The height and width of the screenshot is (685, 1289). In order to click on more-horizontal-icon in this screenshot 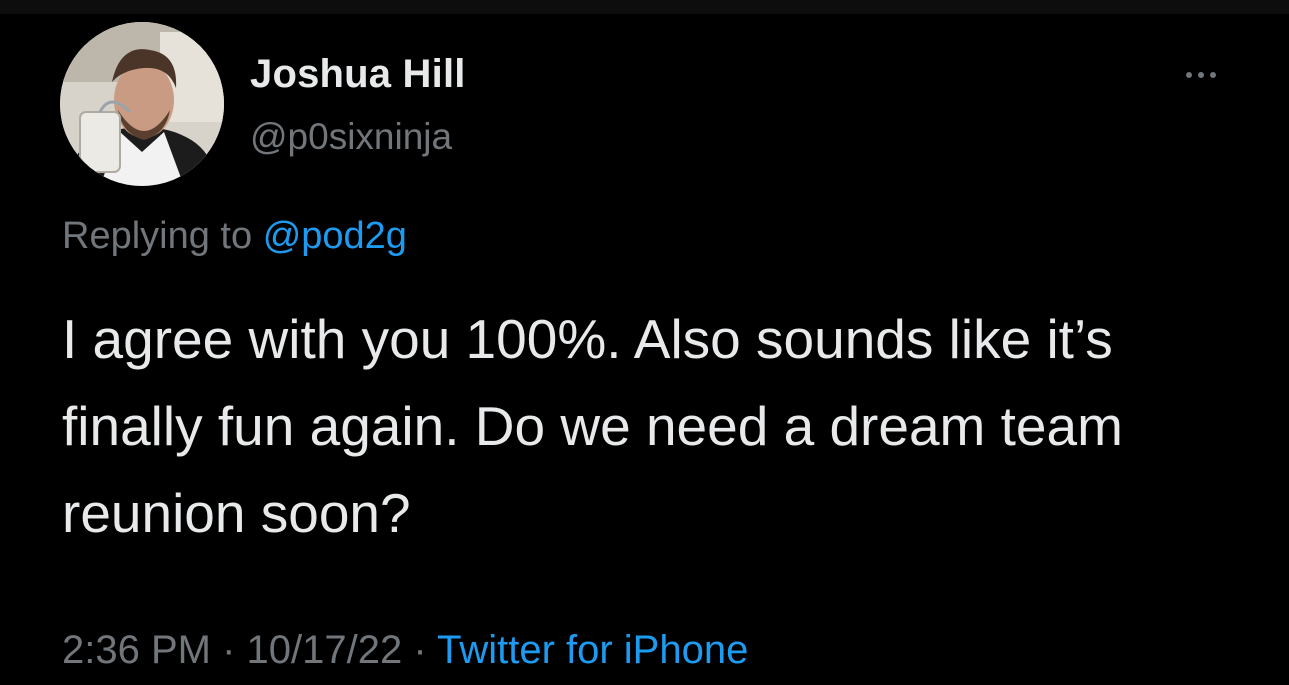, I will do `click(1201, 75)`.